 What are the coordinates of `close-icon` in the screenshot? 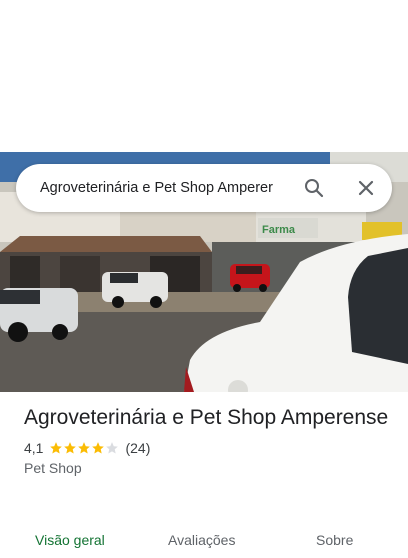 It's located at (366, 188).